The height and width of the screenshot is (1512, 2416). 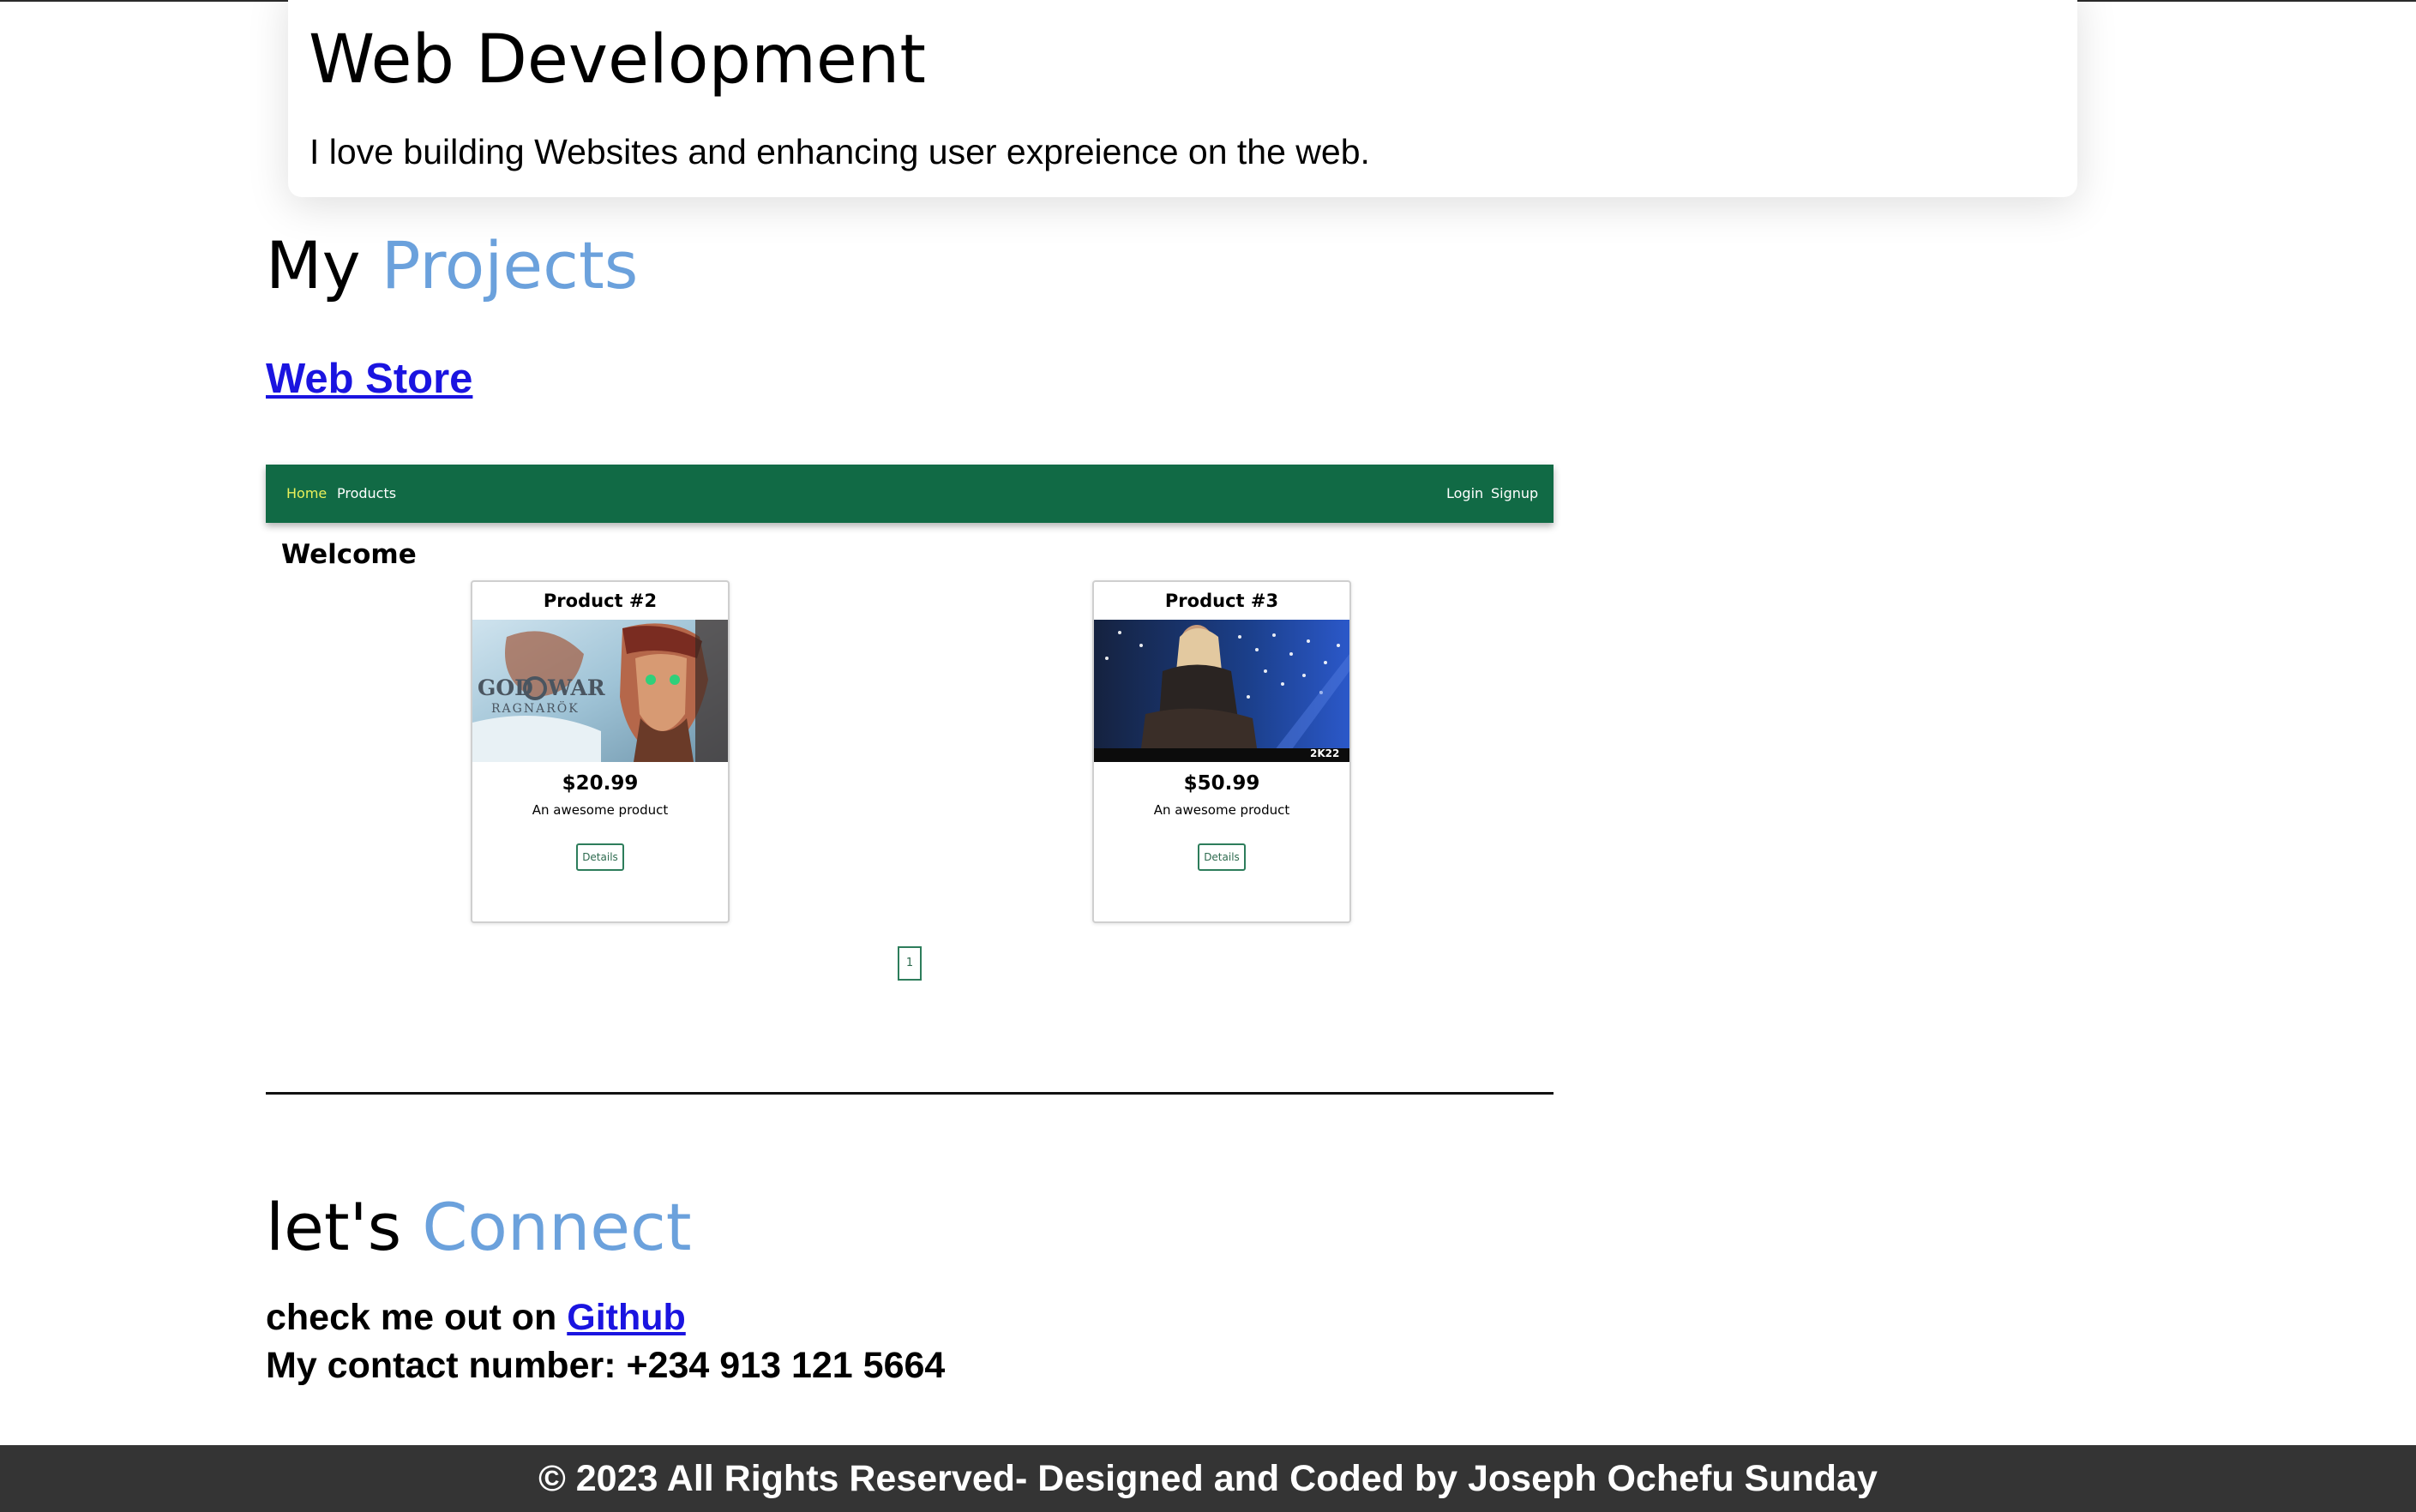 What do you see at coordinates (557, 1227) in the screenshot?
I see `connect-heading-accent: Connect` at bounding box center [557, 1227].